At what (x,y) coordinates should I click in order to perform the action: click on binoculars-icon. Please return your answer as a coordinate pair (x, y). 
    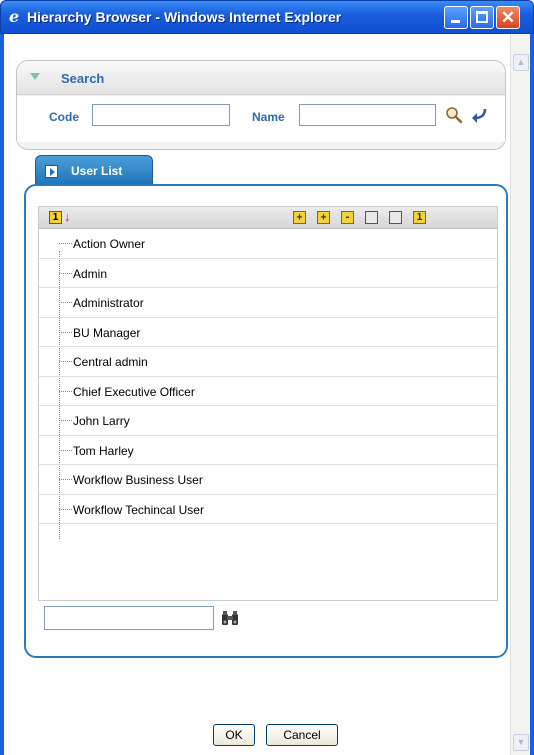
    Looking at the image, I should click on (230, 618).